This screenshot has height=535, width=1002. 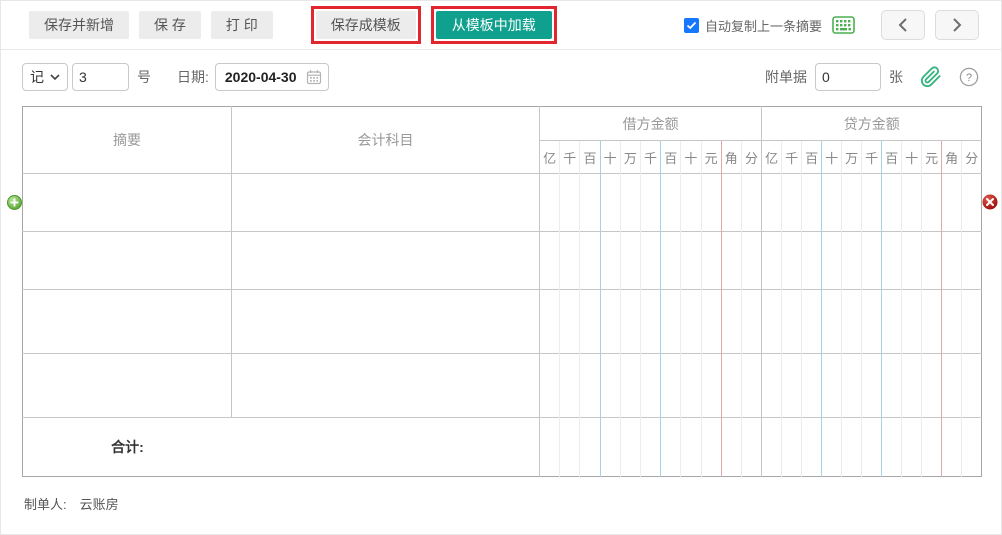 I want to click on next-voucher-button, so click(x=957, y=25).